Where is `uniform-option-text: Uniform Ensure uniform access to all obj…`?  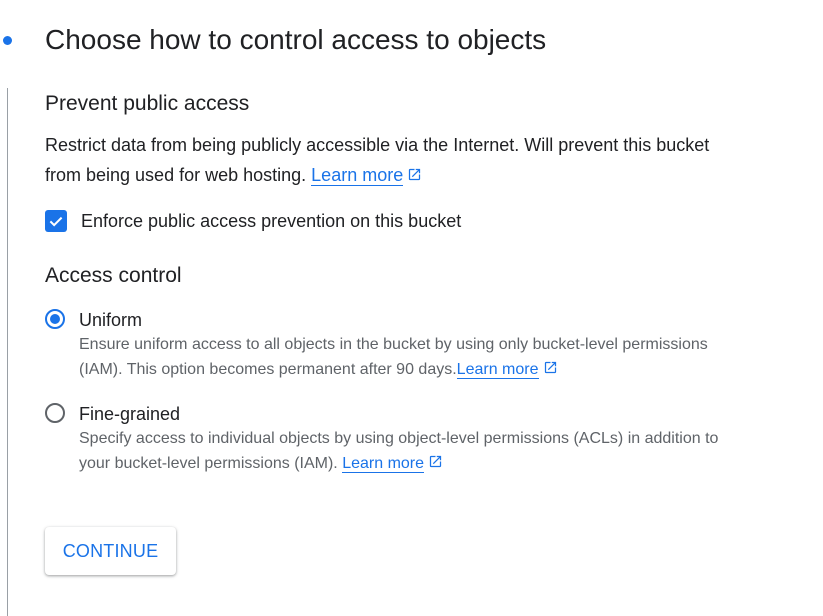 uniform-option-text: Uniform Ensure uniform access to all obj… is located at coordinates (412, 345).